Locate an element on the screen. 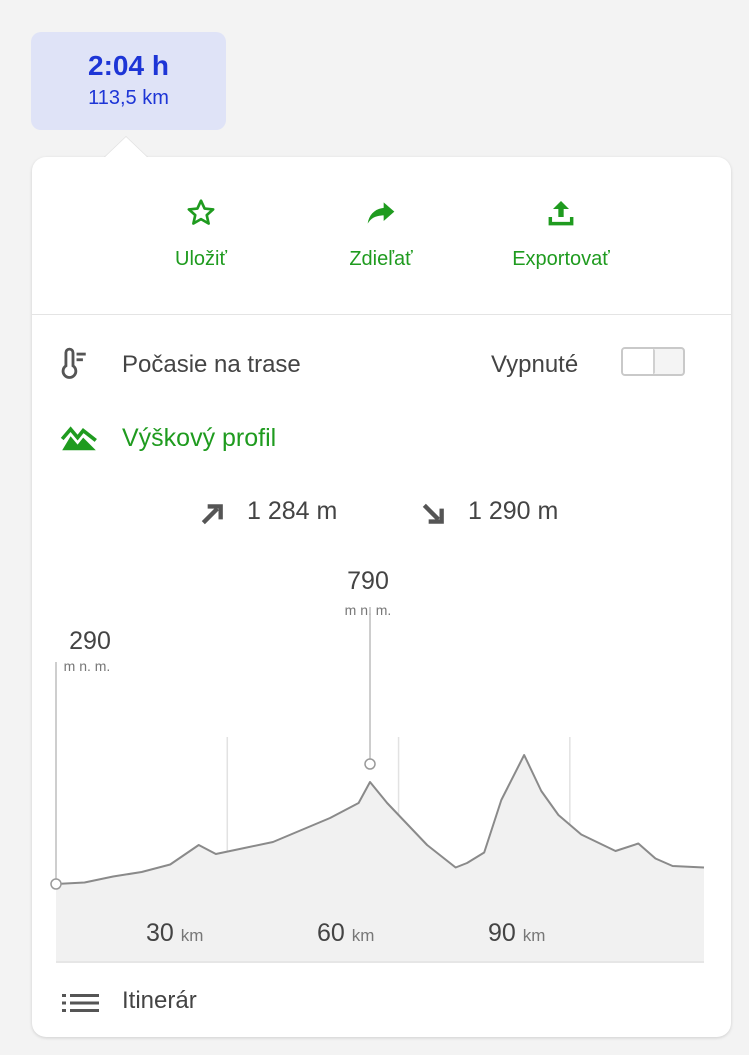 The height and width of the screenshot is (1055, 749). descent-arrow-icon is located at coordinates (433, 513).